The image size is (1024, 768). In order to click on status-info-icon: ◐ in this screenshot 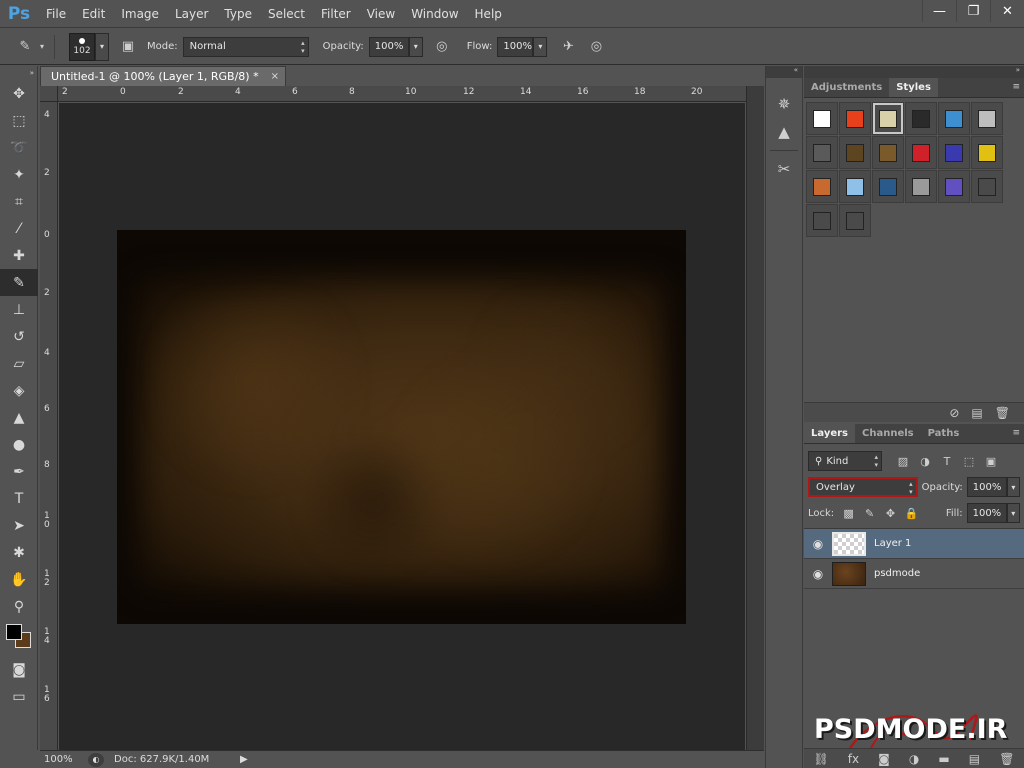, I will do `click(96, 759)`.